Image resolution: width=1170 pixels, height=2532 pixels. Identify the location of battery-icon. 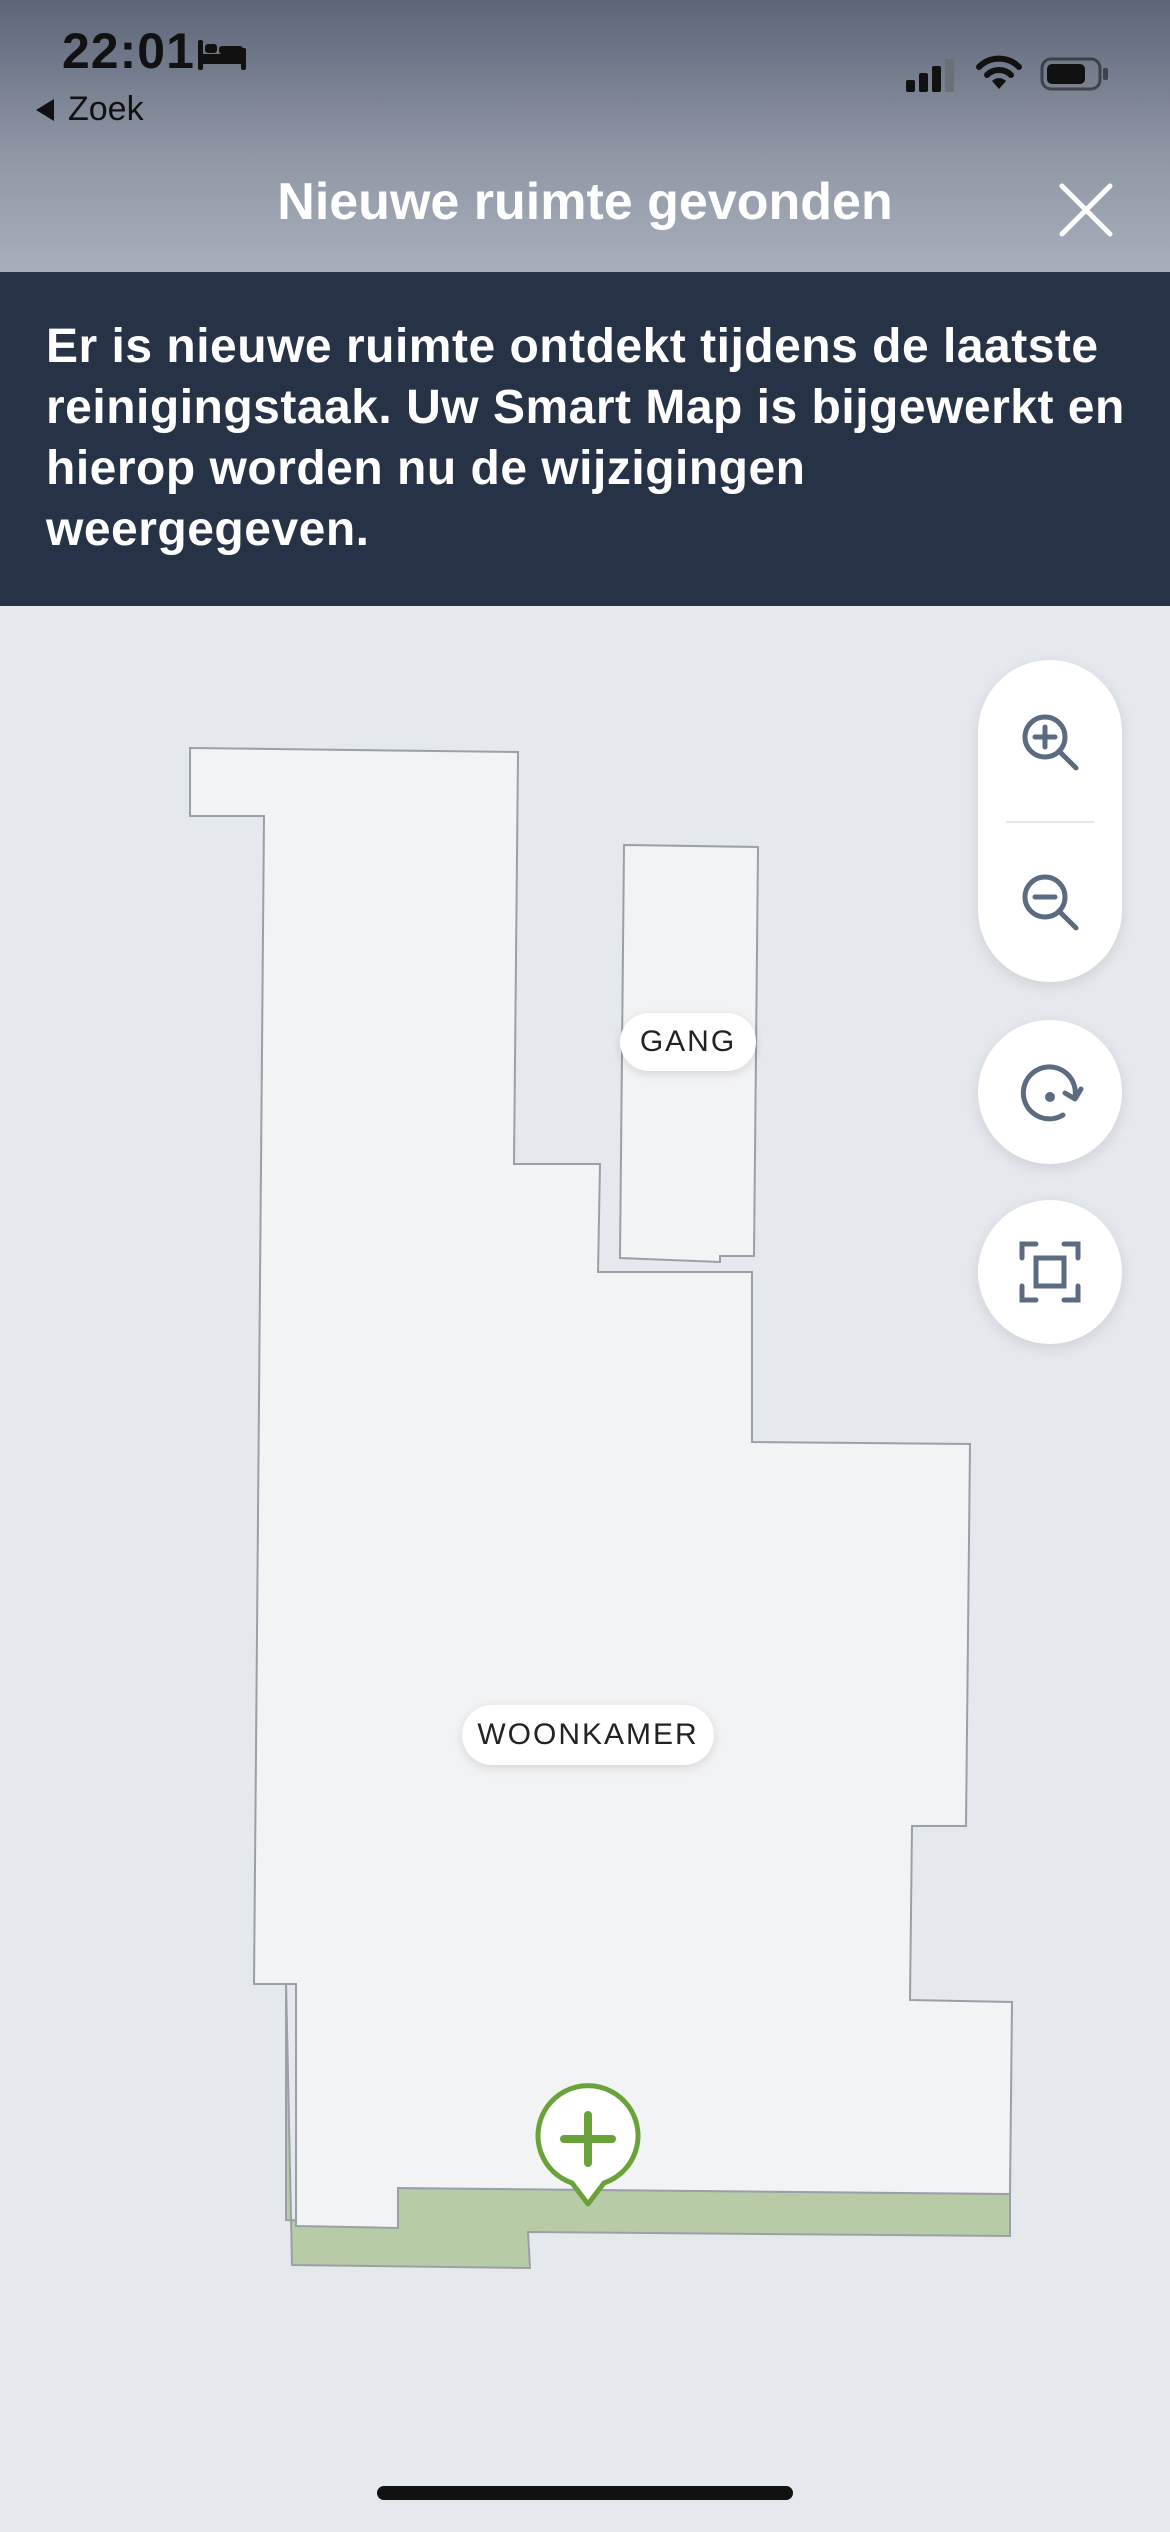
(1074, 74).